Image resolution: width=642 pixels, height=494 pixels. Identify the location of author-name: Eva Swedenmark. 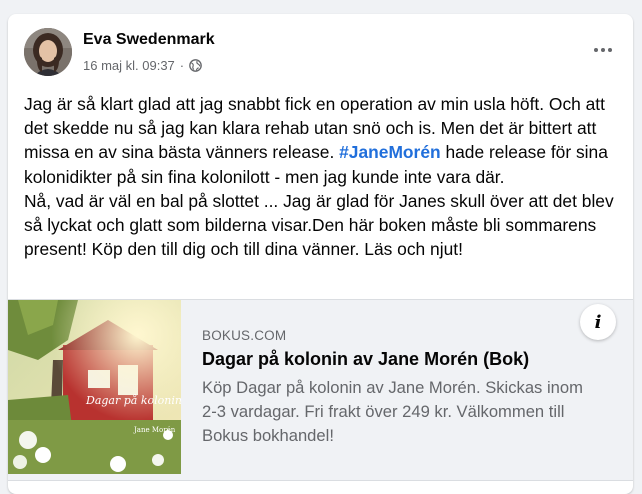
(149, 40).